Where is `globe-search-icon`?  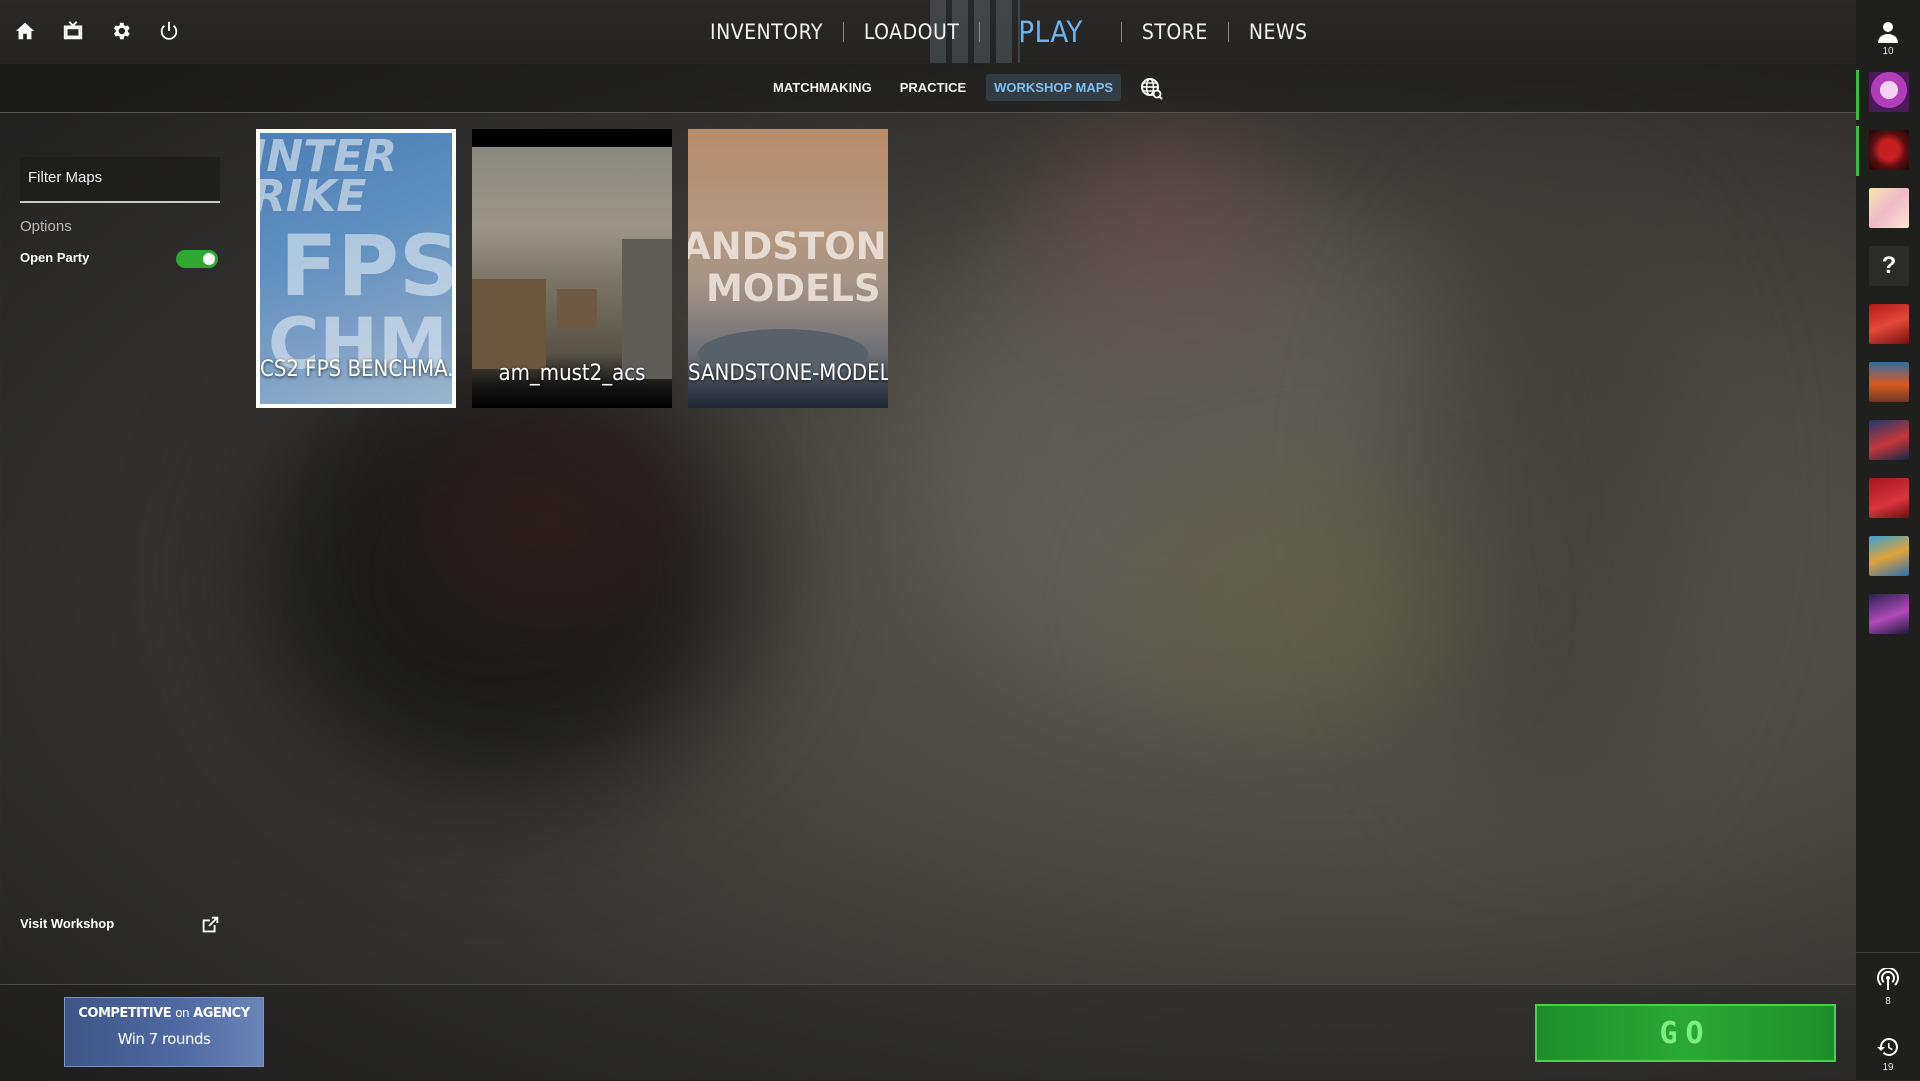
globe-search-icon is located at coordinates (1151, 88).